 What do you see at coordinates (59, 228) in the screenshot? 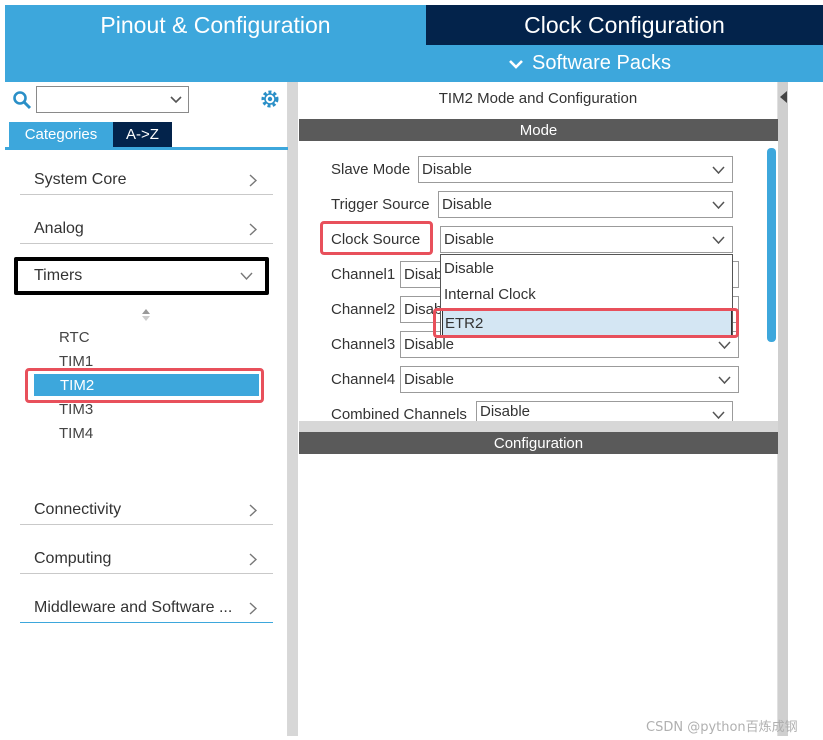
I see `category-label: Analog` at bounding box center [59, 228].